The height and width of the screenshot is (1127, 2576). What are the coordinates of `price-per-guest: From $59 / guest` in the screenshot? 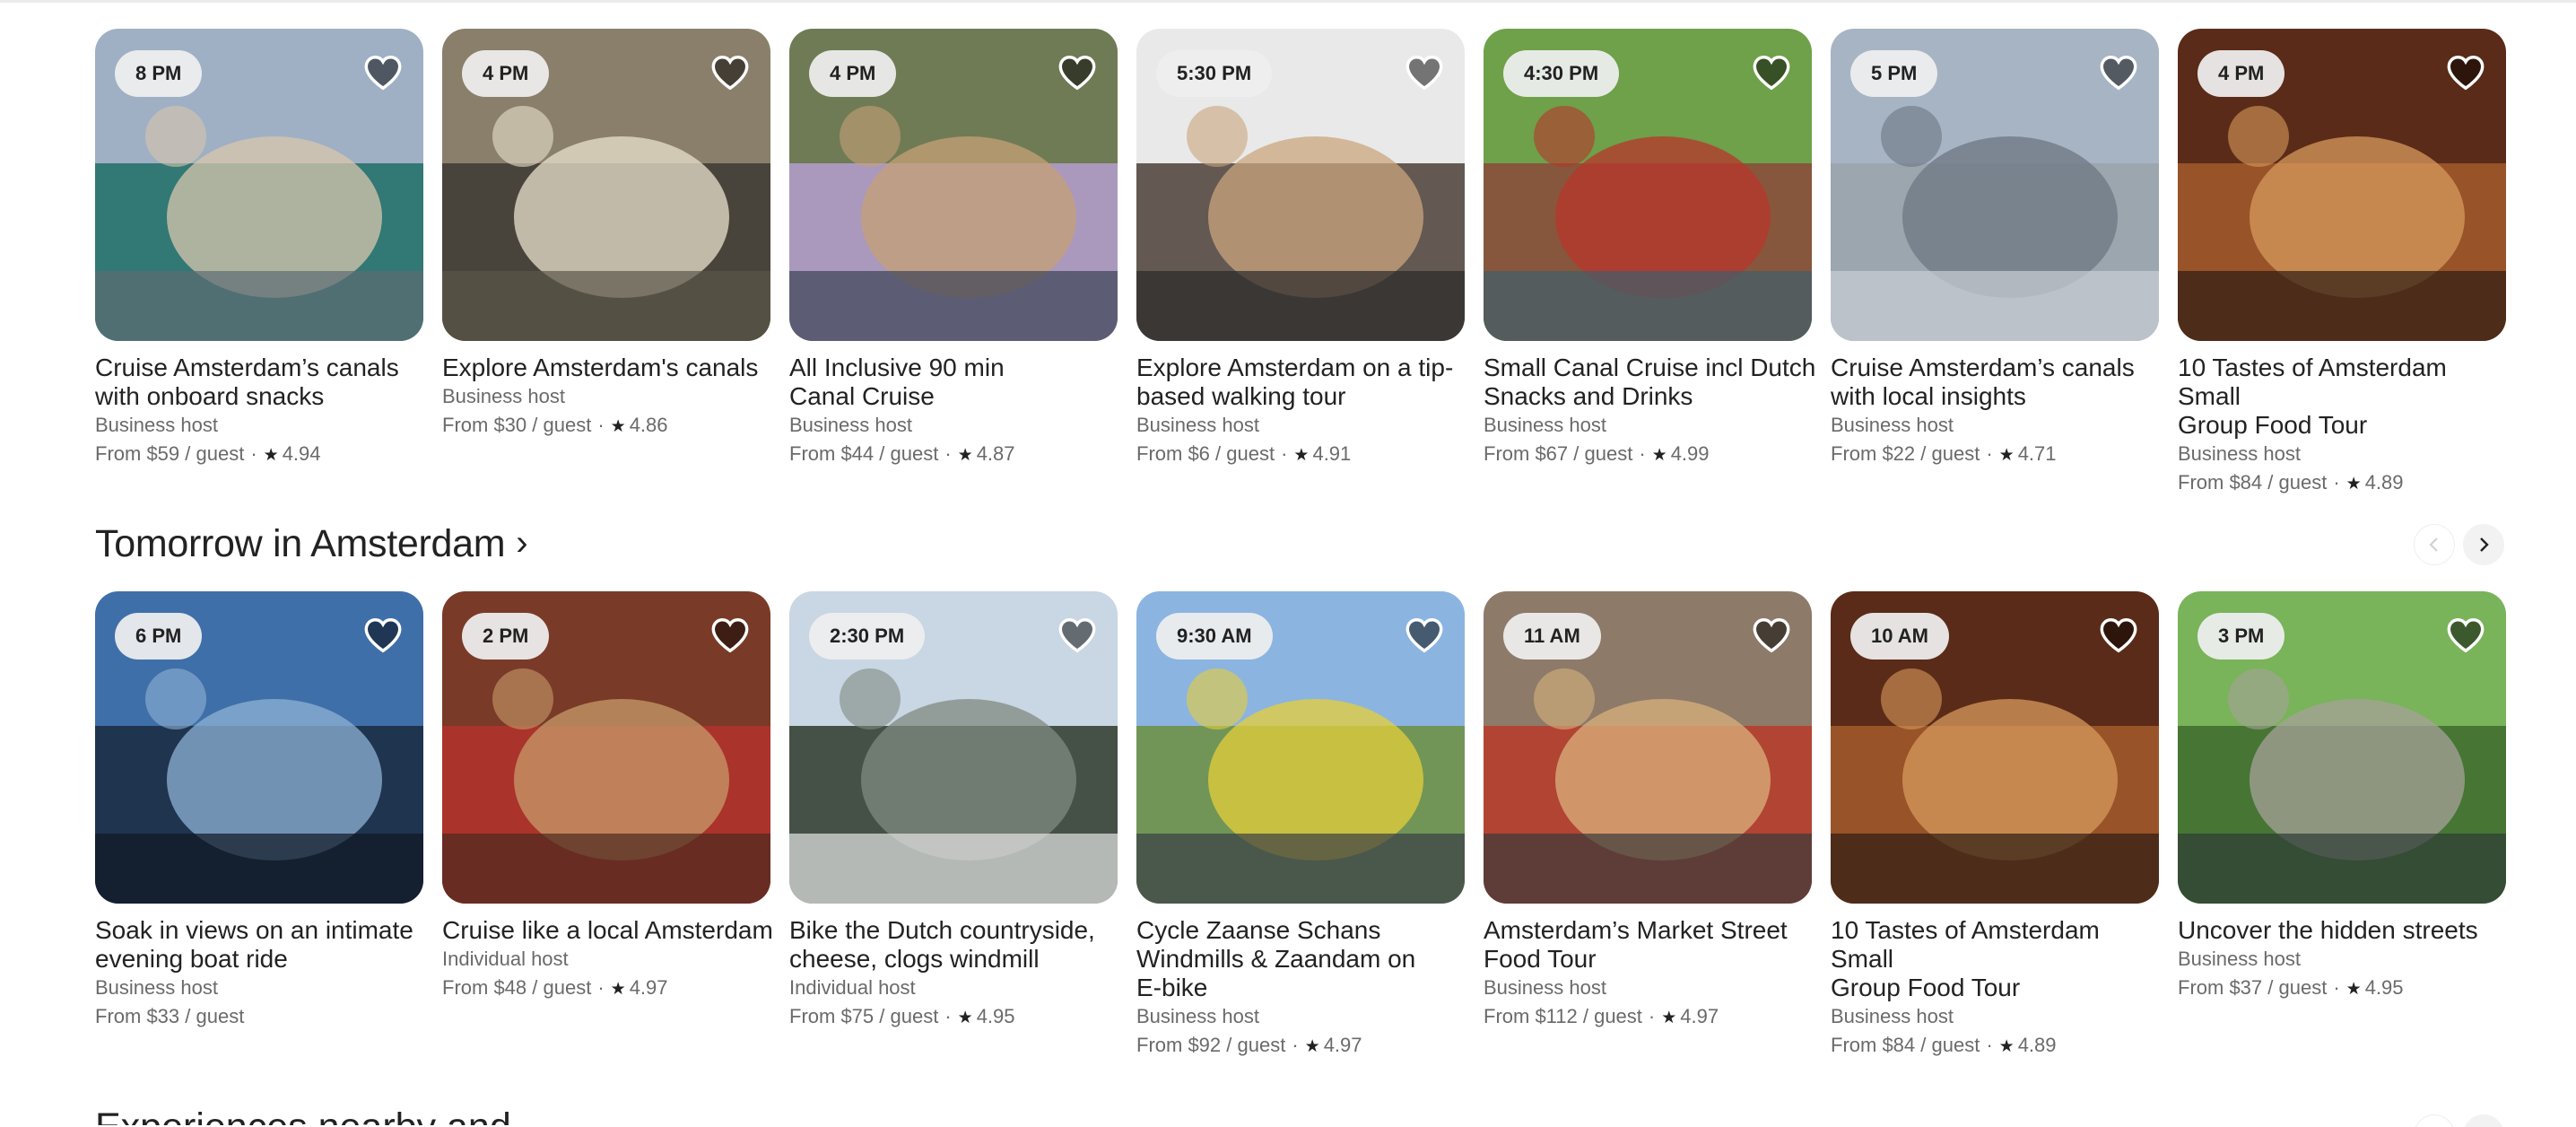 It's located at (170, 453).